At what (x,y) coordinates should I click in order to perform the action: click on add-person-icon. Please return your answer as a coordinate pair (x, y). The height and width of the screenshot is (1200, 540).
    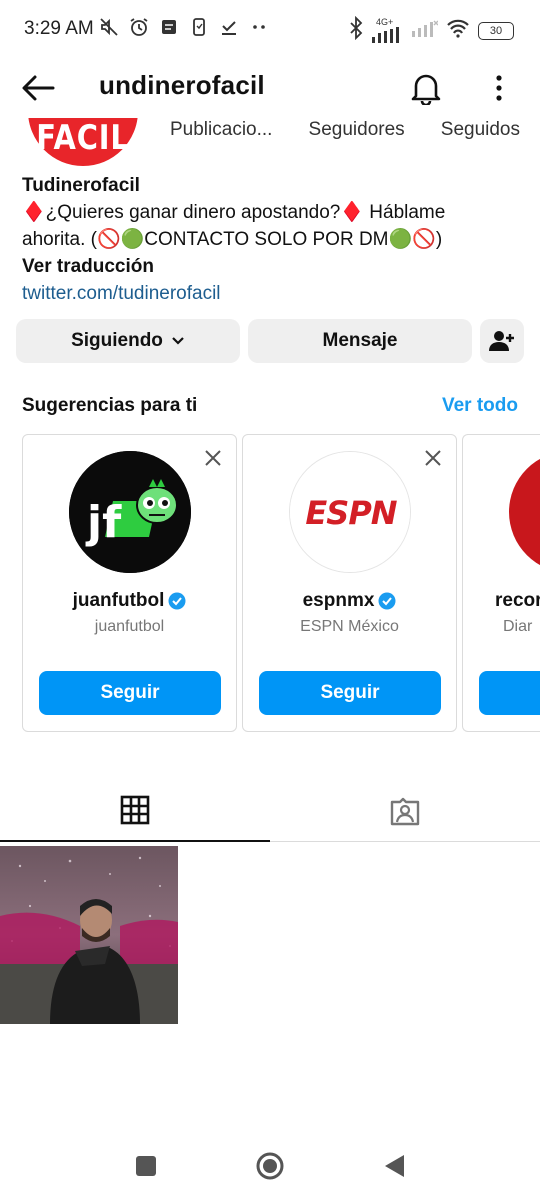
    Looking at the image, I should click on (501, 341).